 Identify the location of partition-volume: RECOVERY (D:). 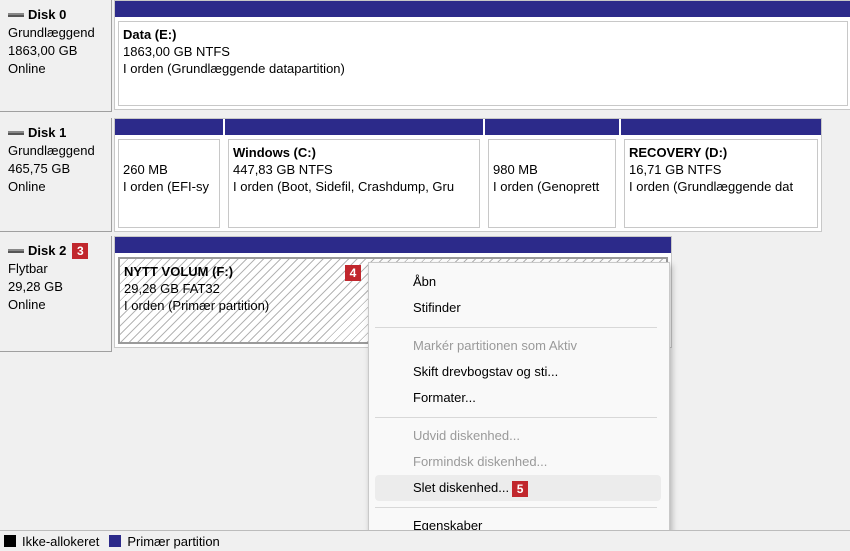
(678, 152).